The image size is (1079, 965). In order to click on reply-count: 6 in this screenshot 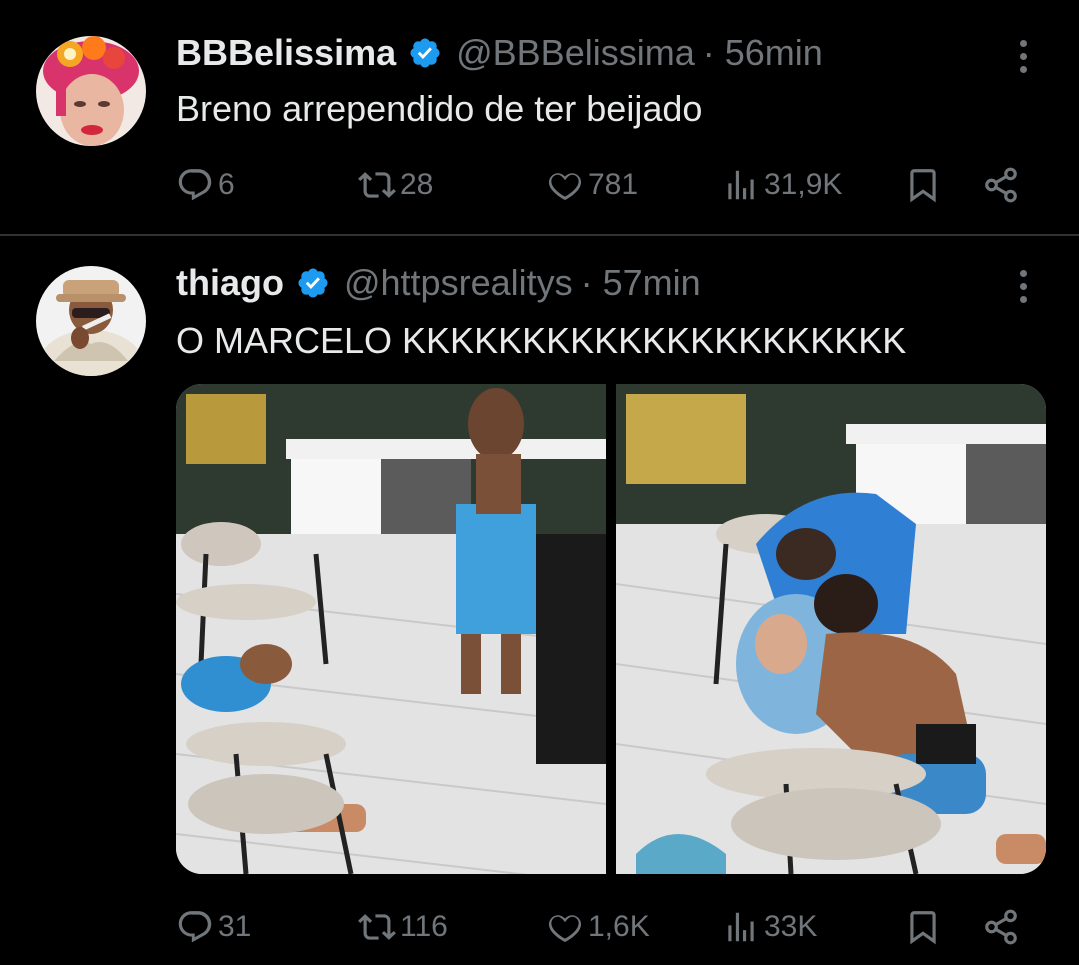, I will do `click(226, 184)`.